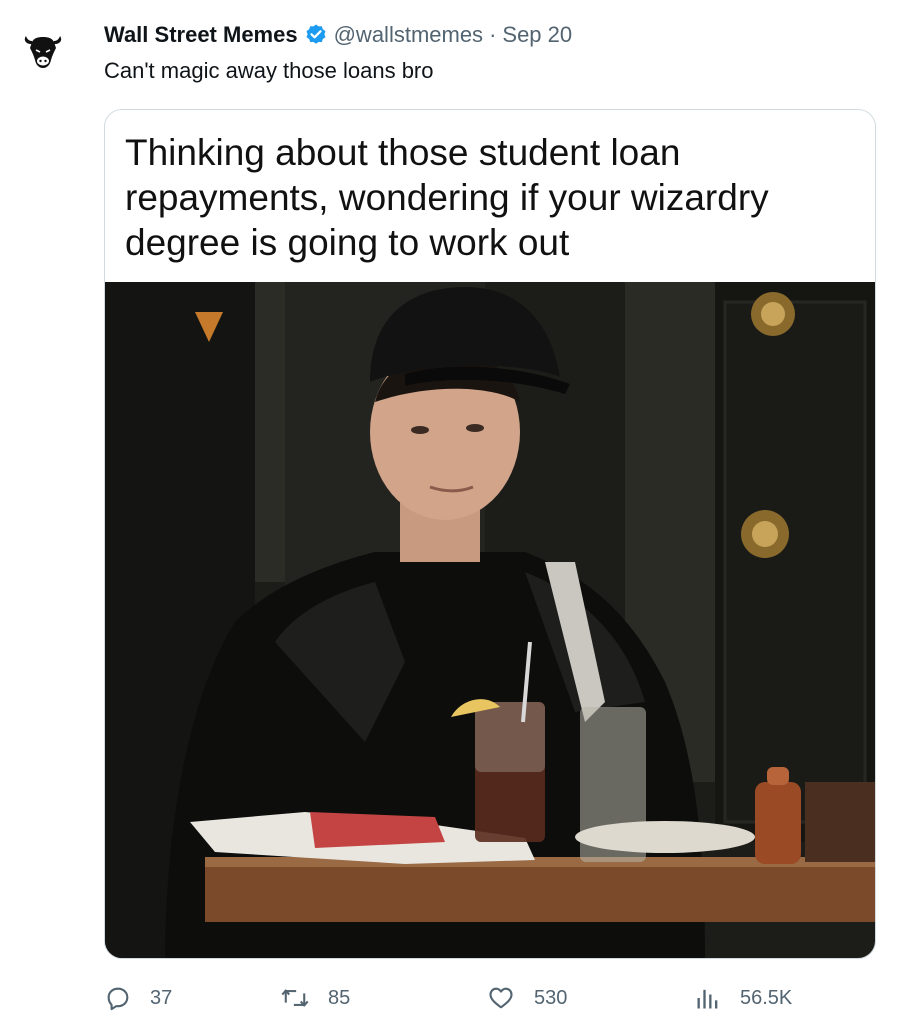 This screenshot has height=1024, width=912. Describe the element at coordinates (161, 997) in the screenshot. I see `reply-count: 37` at that location.